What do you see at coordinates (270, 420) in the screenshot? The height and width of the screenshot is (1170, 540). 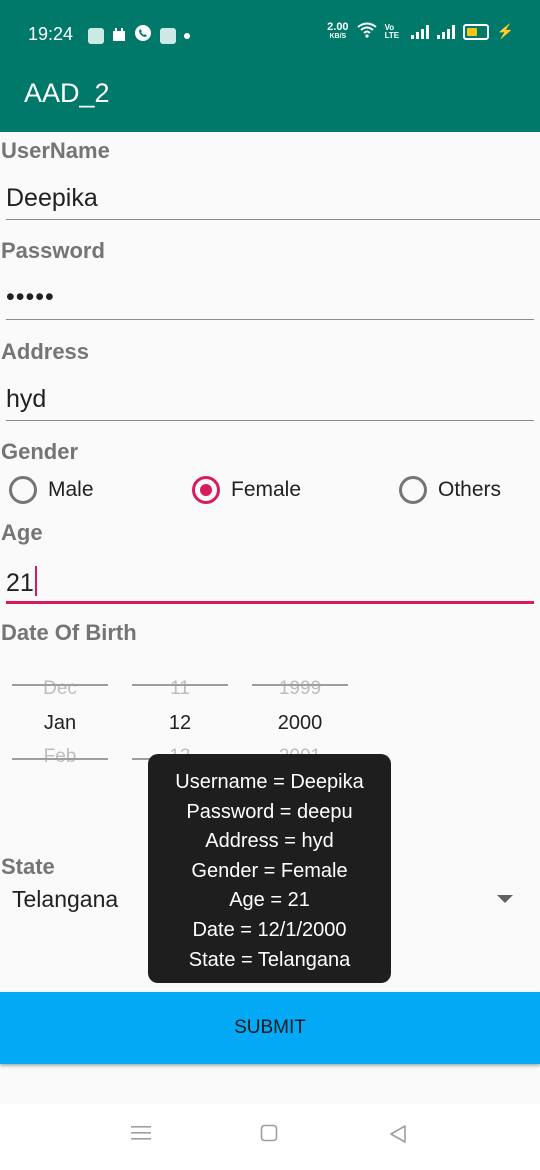 I see `address-underline` at bounding box center [270, 420].